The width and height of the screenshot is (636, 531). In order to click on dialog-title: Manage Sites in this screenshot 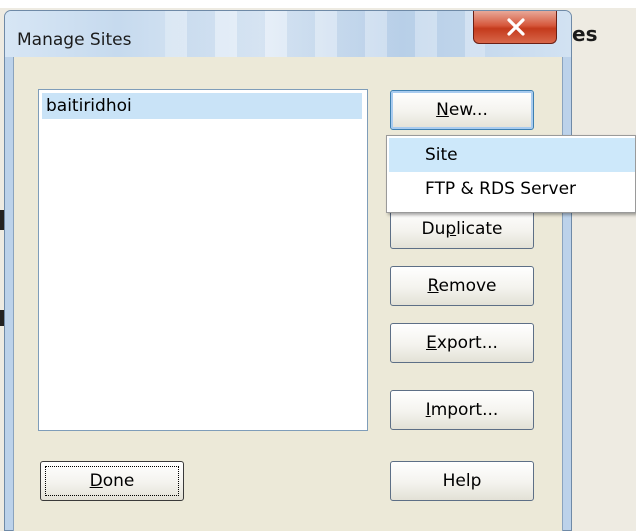, I will do `click(74, 40)`.